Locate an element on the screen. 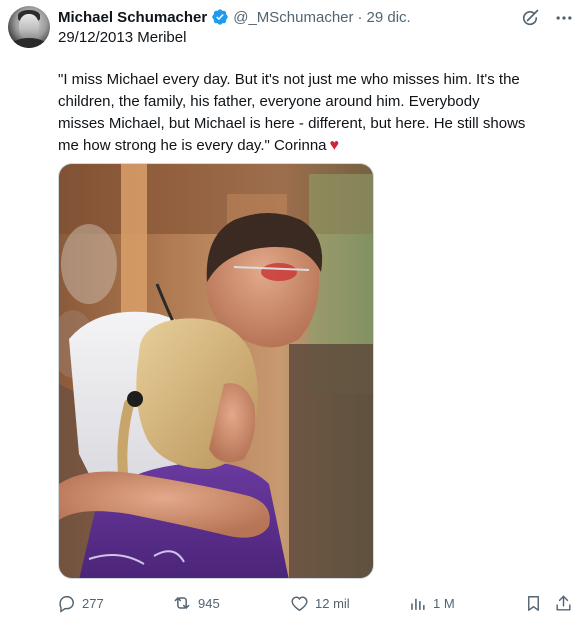  like-button: 12 mil is located at coordinates (320, 603).